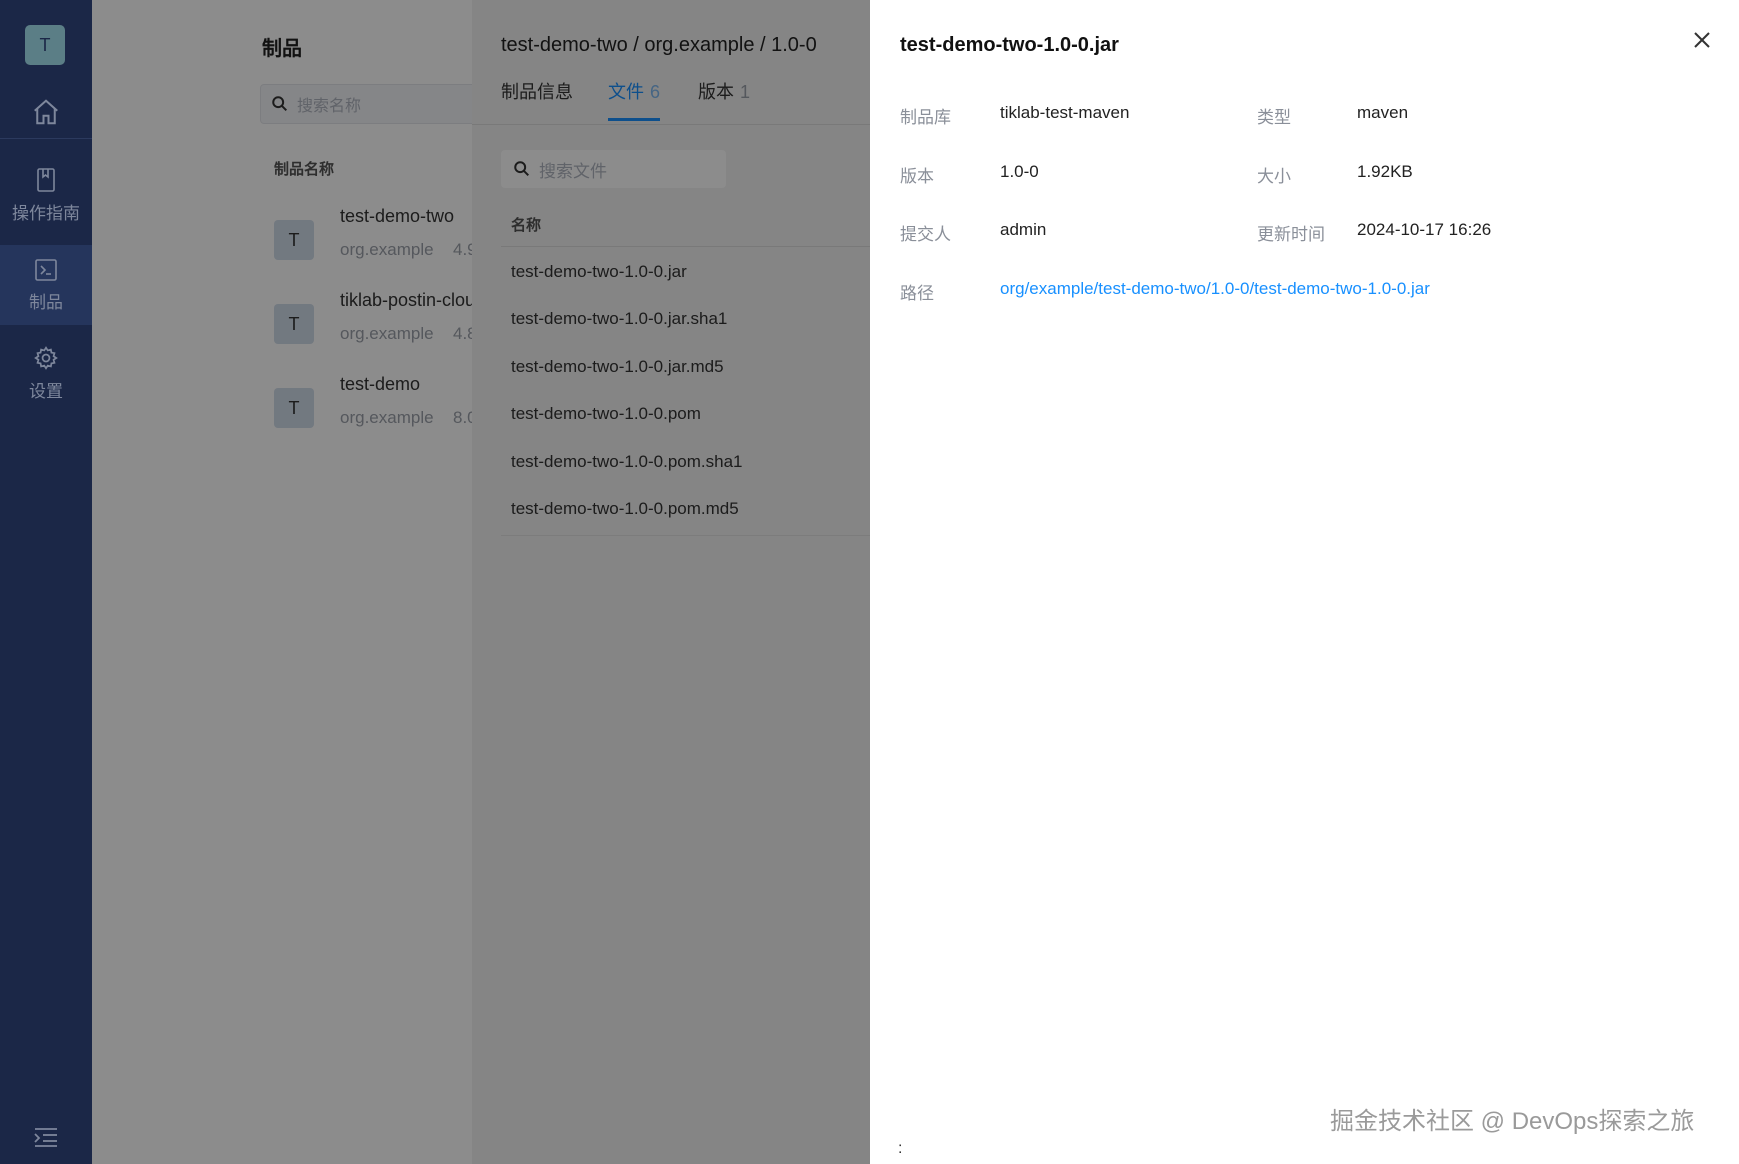 The height and width of the screenshot is (1164, 1739). What do you see at coordinates (900, 1148) in the screenshot?
I see `footer-colon: :` at bounding box center [900, 1148].